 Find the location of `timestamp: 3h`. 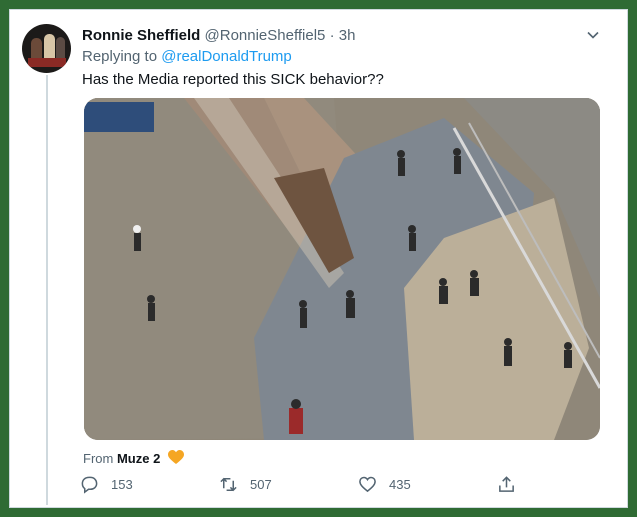

timestamp: 3h is located at coordinates (347, 35).